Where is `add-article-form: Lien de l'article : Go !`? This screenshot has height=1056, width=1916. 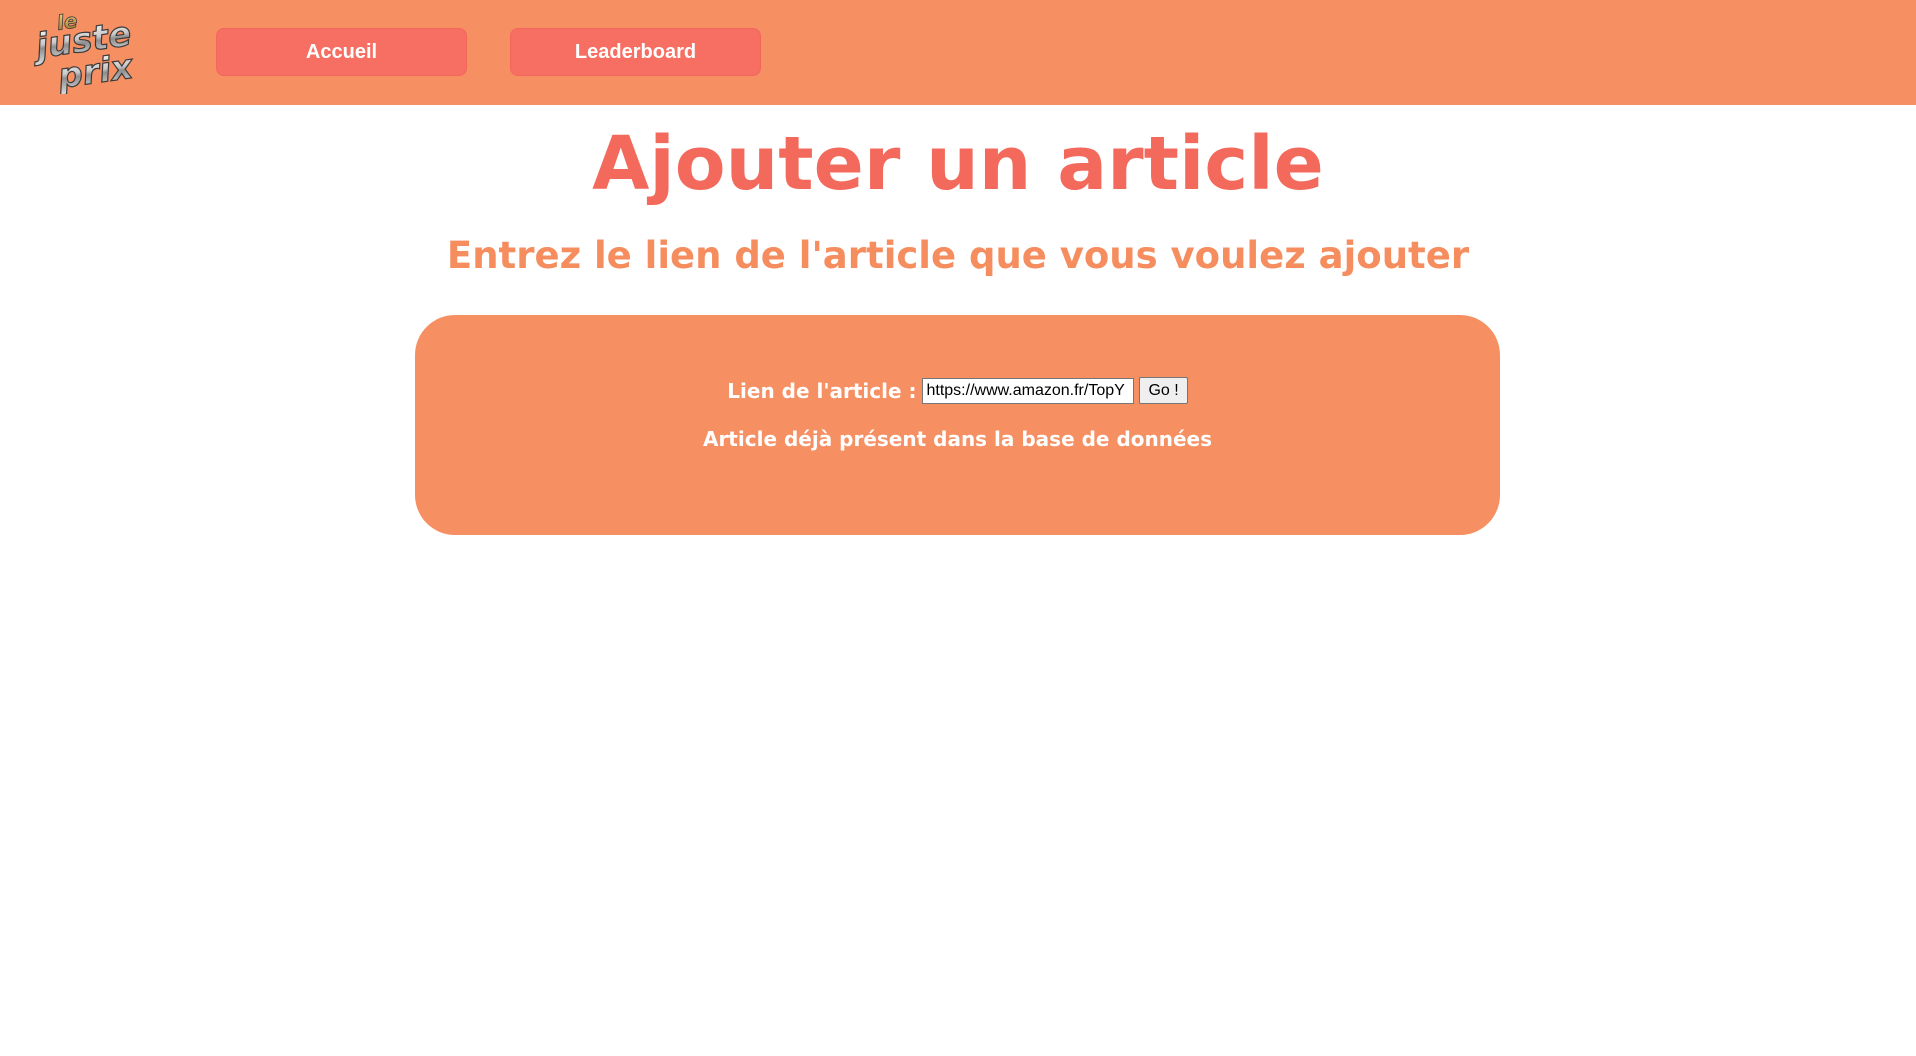 add-article-form: Lien de l'article : Go ! is located at coordinates (957, 390).